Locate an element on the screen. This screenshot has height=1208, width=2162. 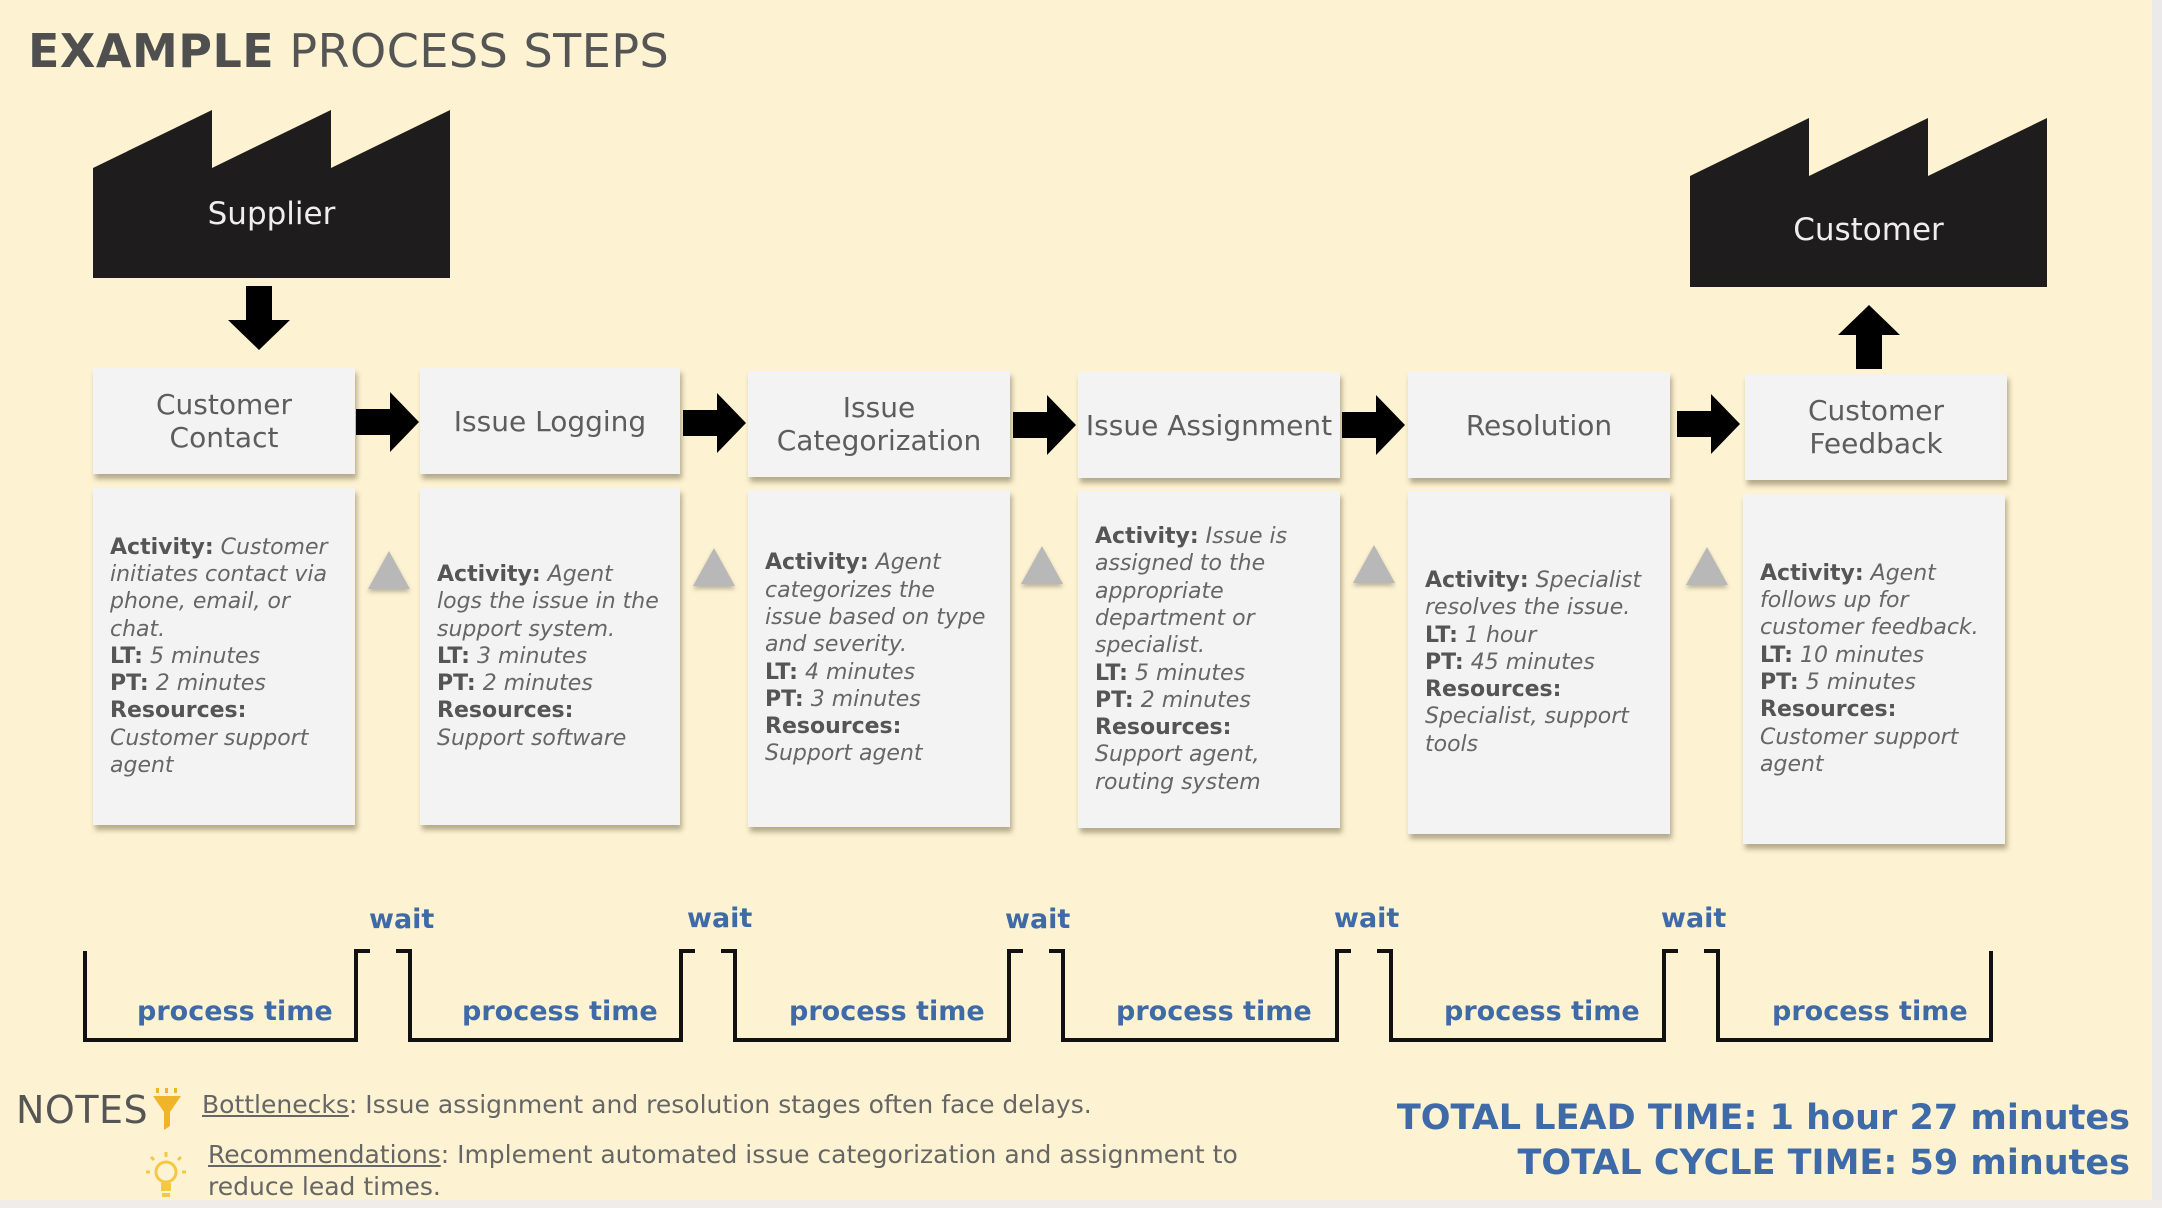
resources-value: Support agent is located at coordinates (844, 754).